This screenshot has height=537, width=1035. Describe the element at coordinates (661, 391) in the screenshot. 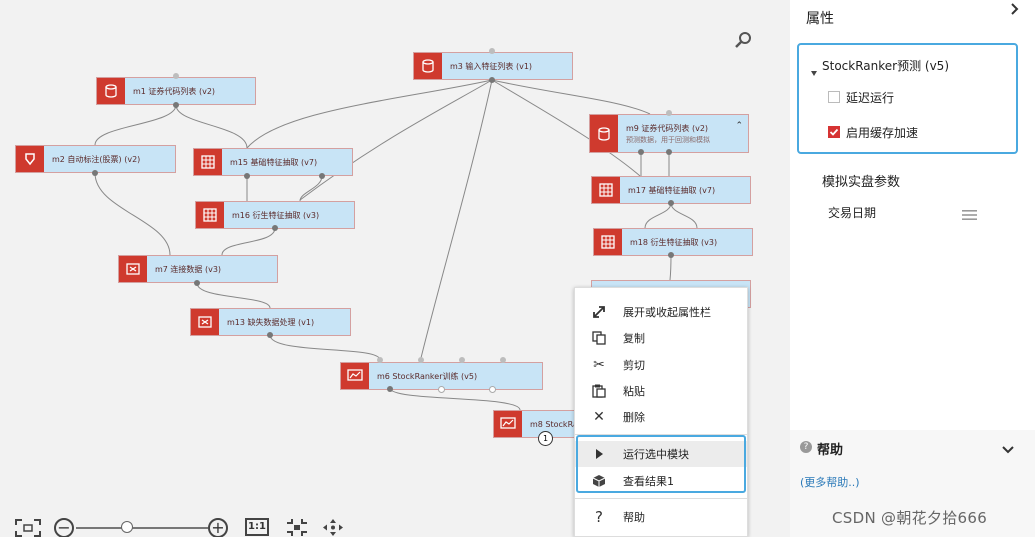

I see `menu-item-paste: 粘贴` at that location.